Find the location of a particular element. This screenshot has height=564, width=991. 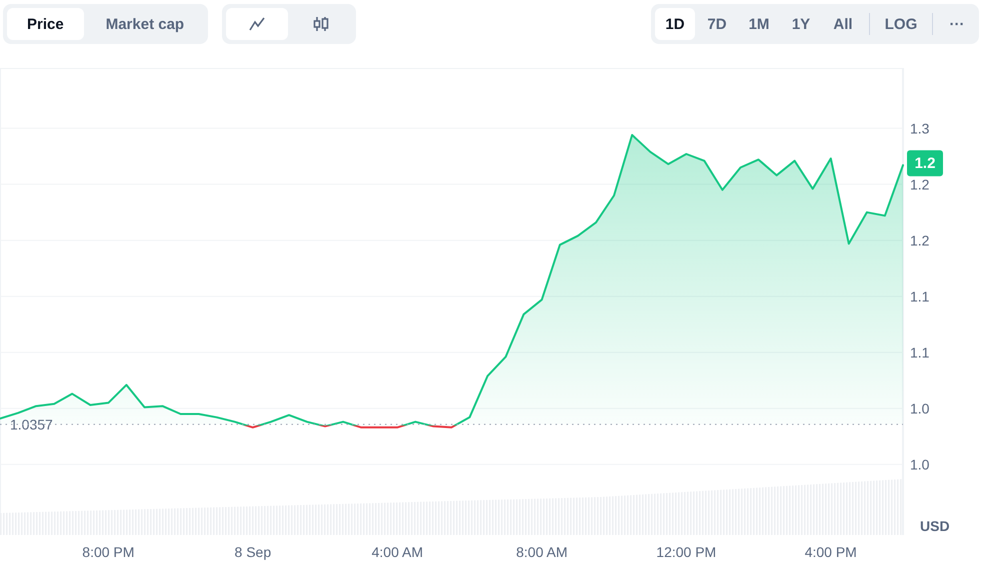

candlestick-icon is located at coordinates (321, 24).